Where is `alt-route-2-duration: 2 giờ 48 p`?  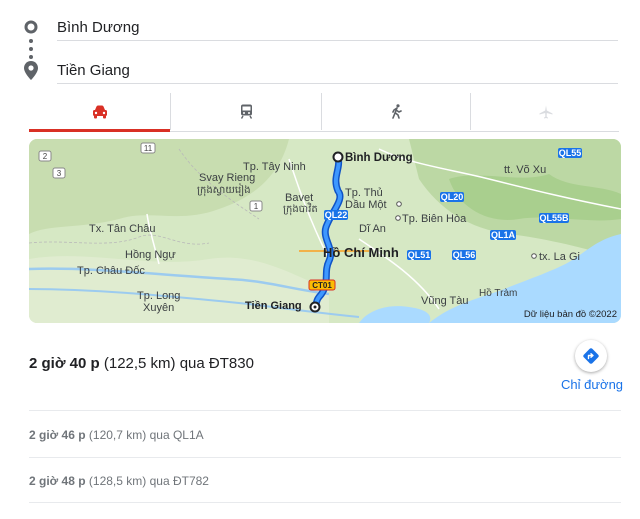
alt-route-2-duration: 2 giờ 48 p is located at coordinates (57, 481).